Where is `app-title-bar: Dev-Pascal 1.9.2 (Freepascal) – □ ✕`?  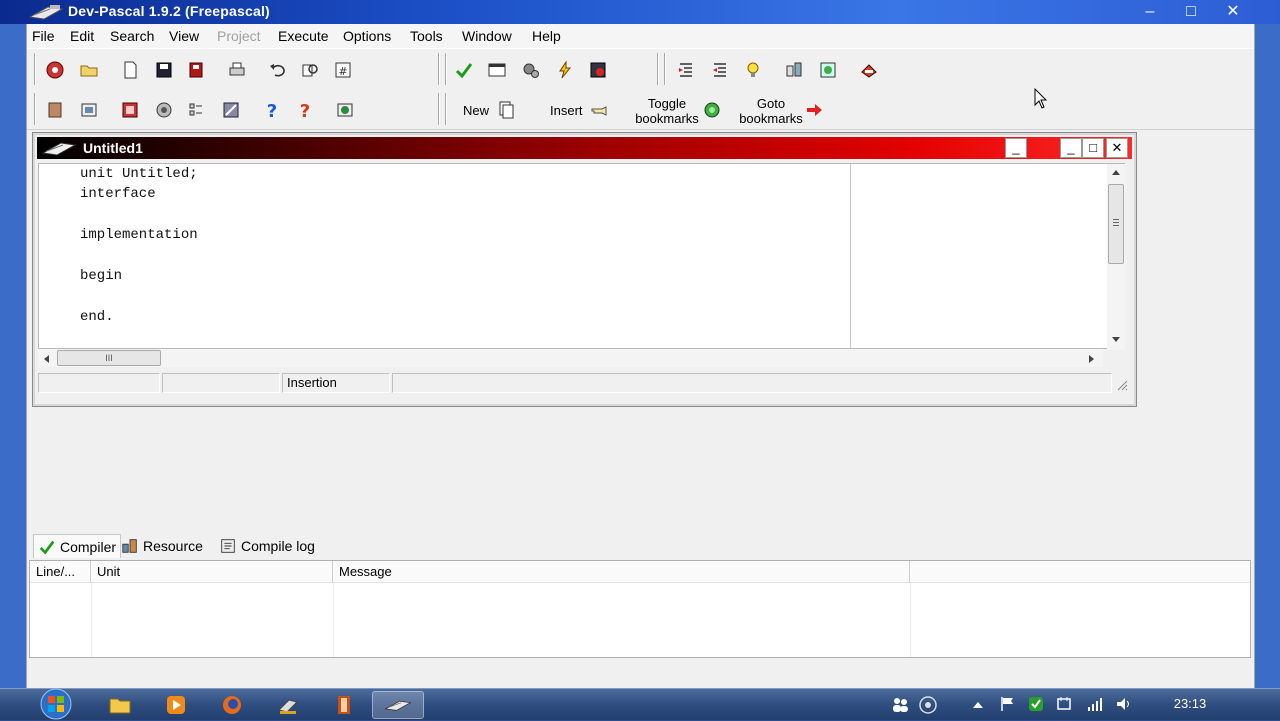 app-title-bar: Dev-Pascal 1.9.2 (Freepascal) – □ ✕ is located at coordinates (640, 12).